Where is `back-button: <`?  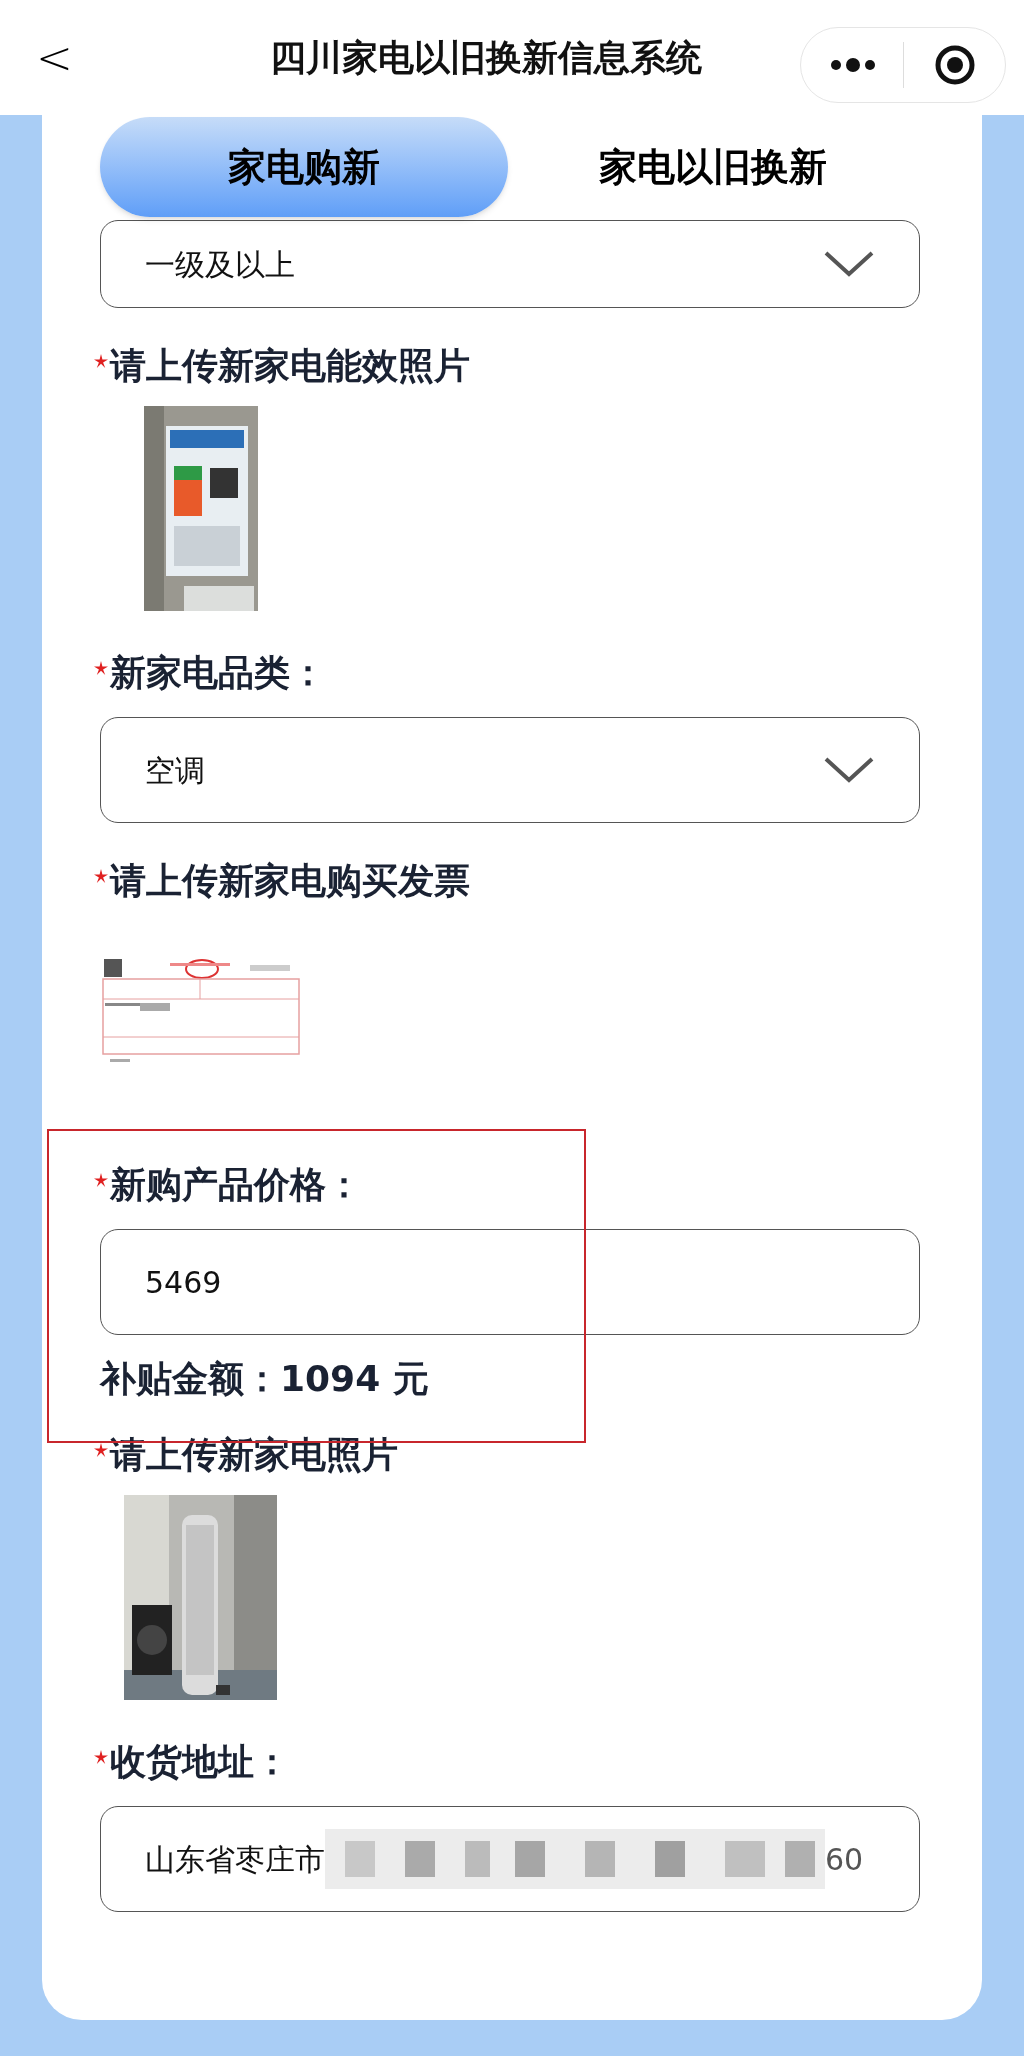 back-button: < is located at coordinates (54, 58).